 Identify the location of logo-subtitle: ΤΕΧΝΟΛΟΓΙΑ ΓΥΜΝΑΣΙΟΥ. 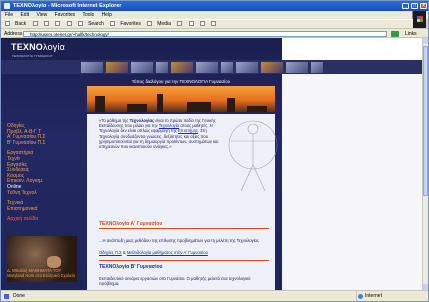
(32, 56).